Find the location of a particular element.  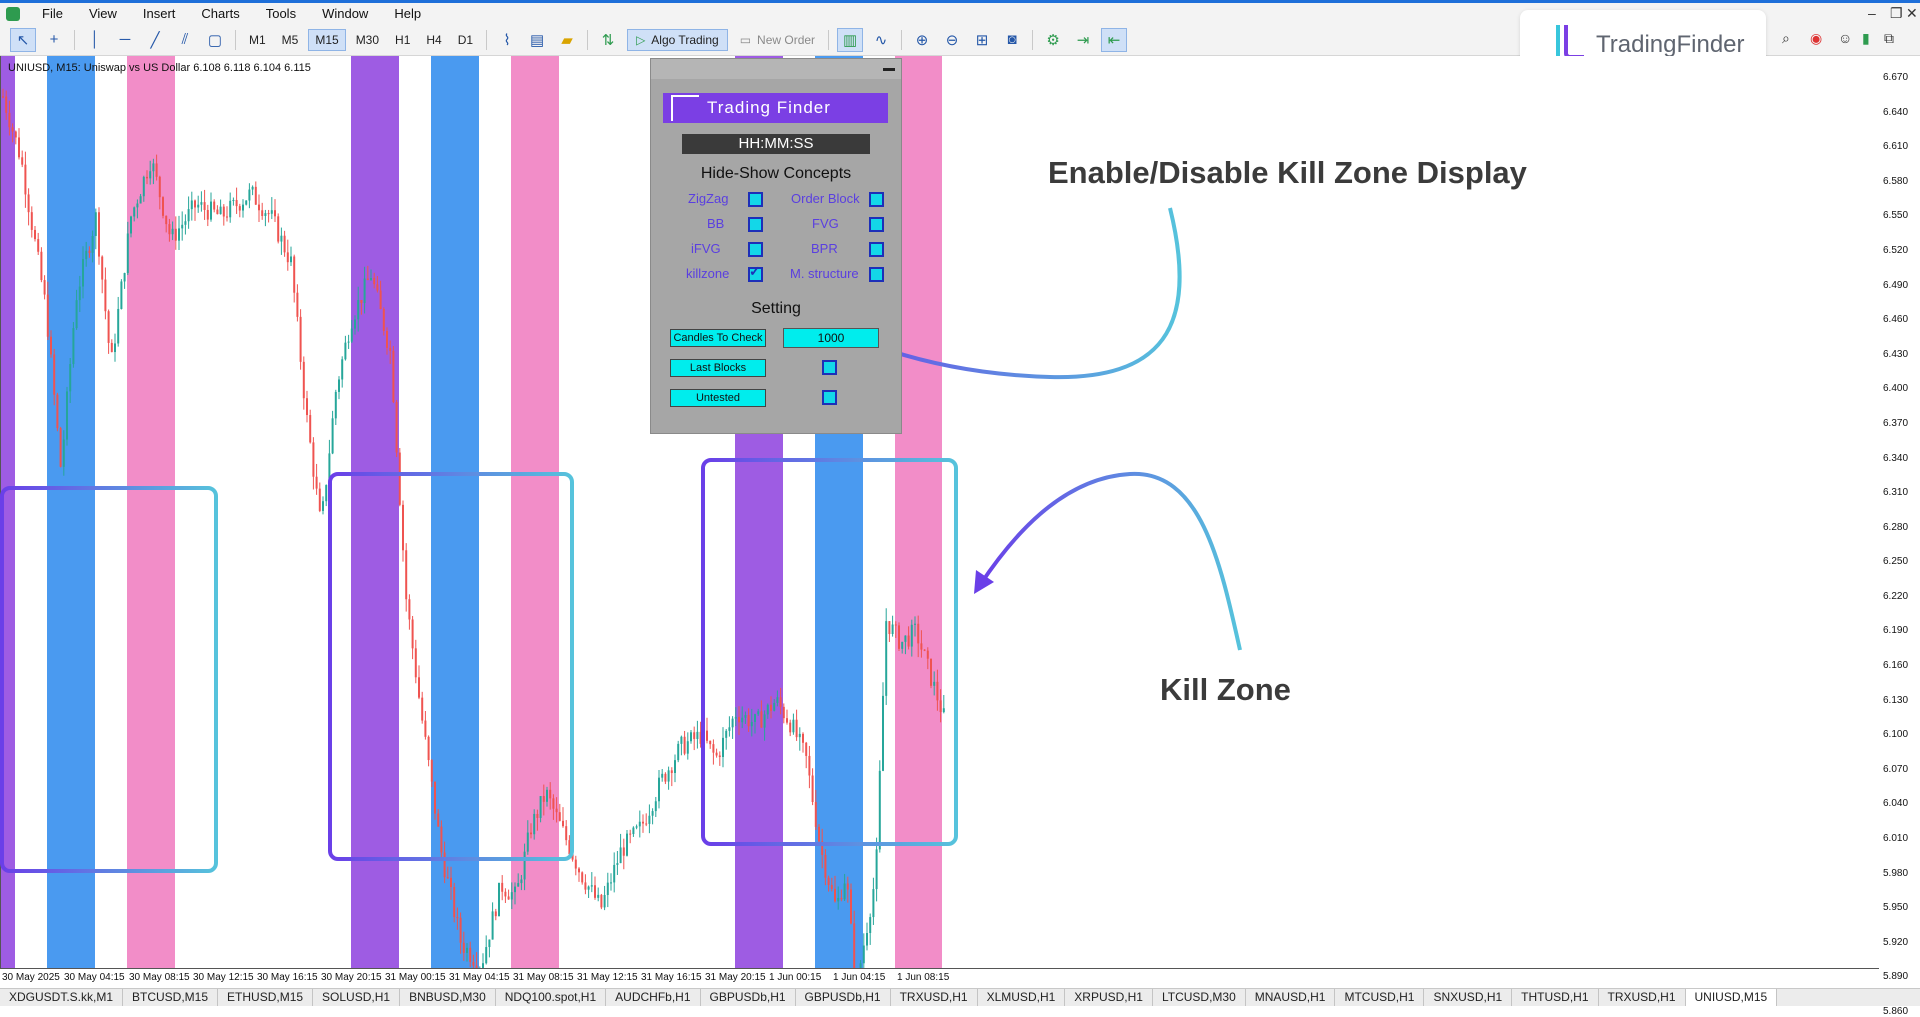

chart-tab: BNBUSD,M30 is located at coordinates (448, 997).